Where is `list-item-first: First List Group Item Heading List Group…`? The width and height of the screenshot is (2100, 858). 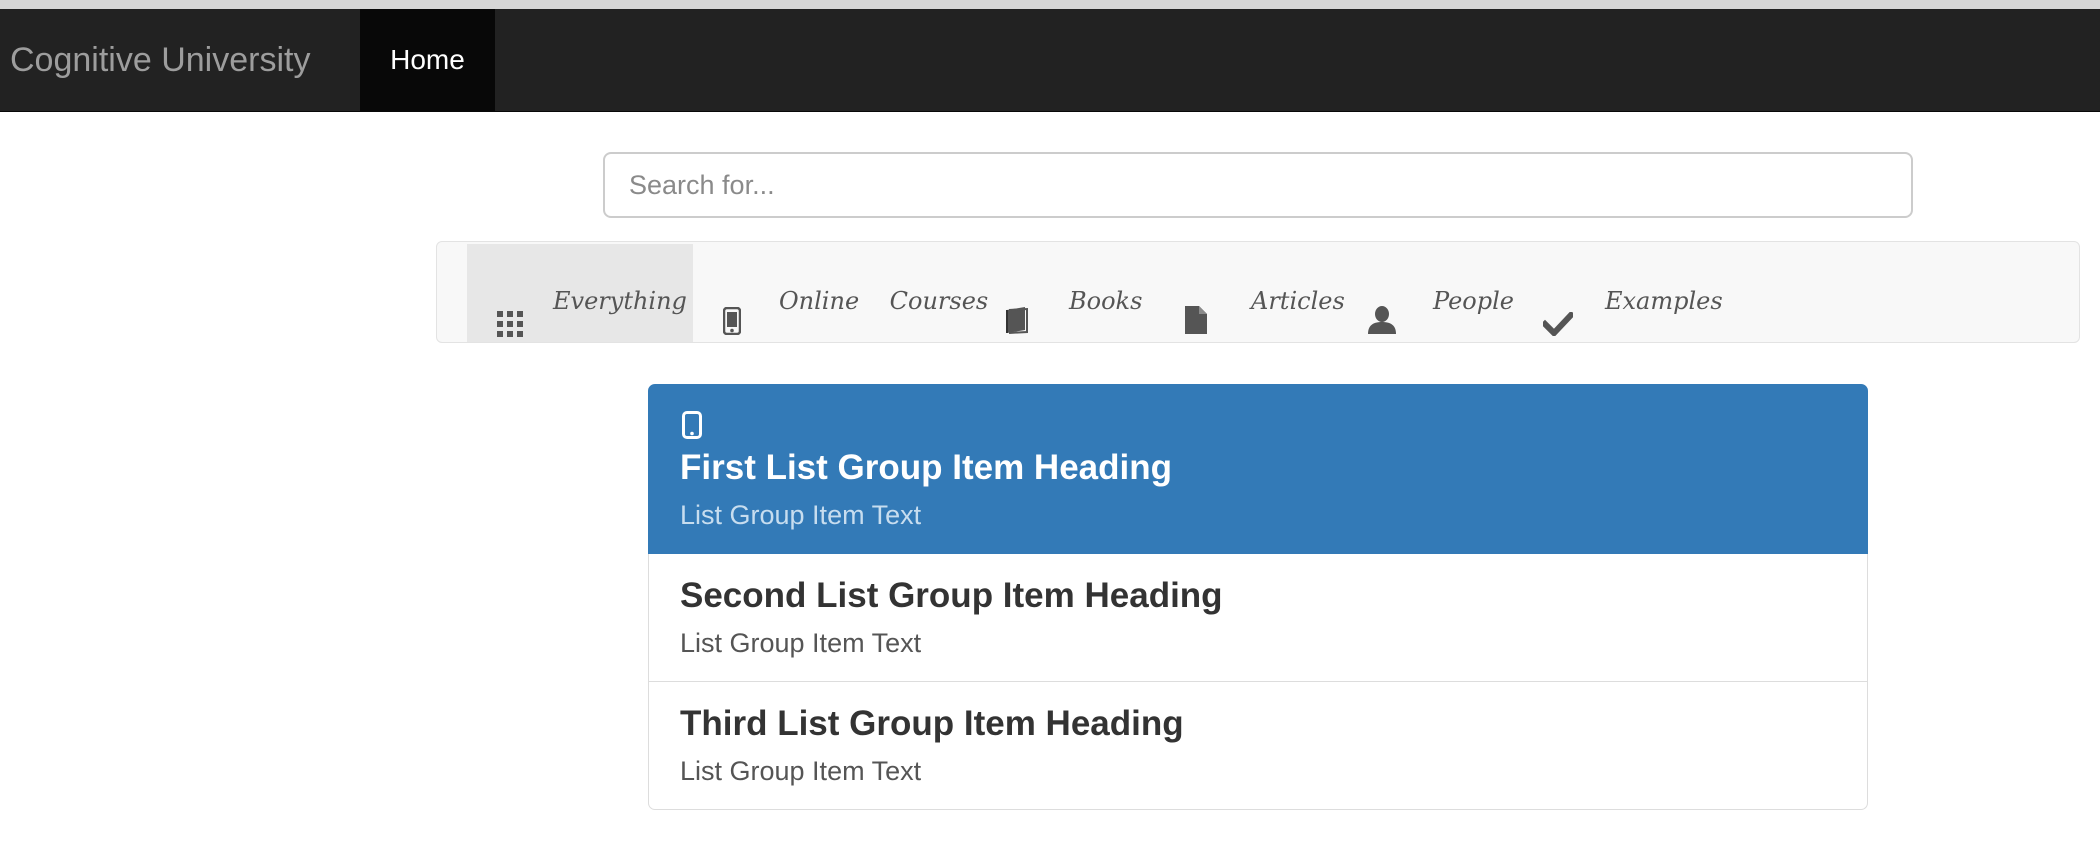 list-item-first: First List Group Item Heading List Group… is located at coordinates (1258, 469).